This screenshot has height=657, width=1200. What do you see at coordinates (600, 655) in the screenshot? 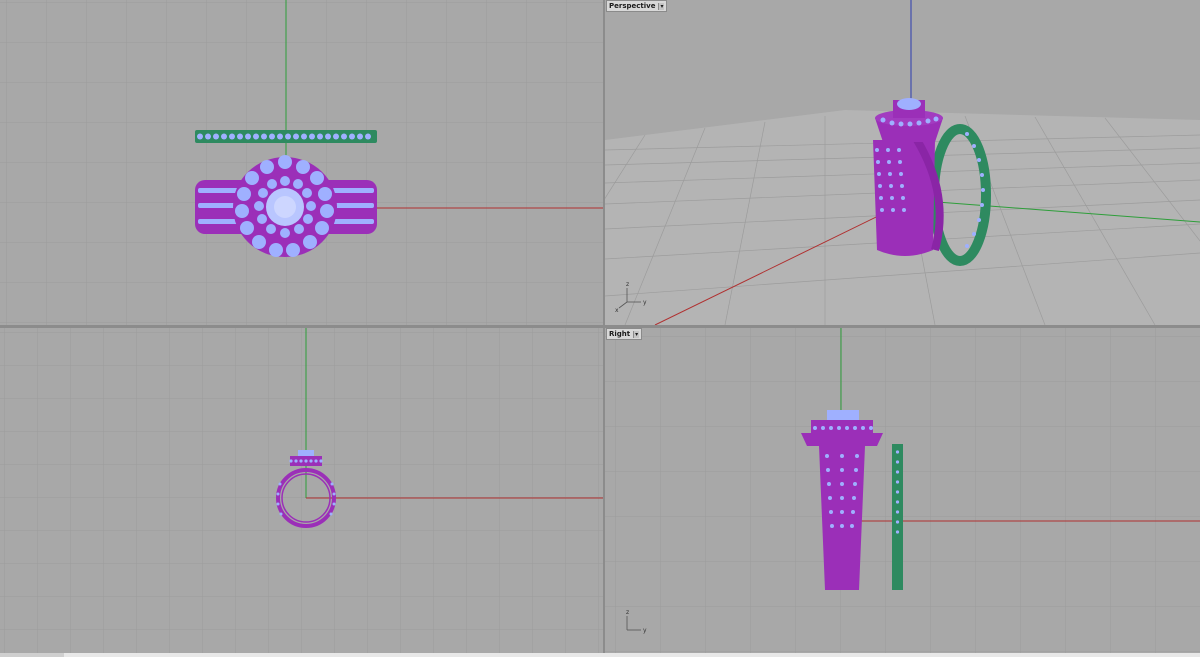
I see `status-bar` at bounding box center [600, 655].